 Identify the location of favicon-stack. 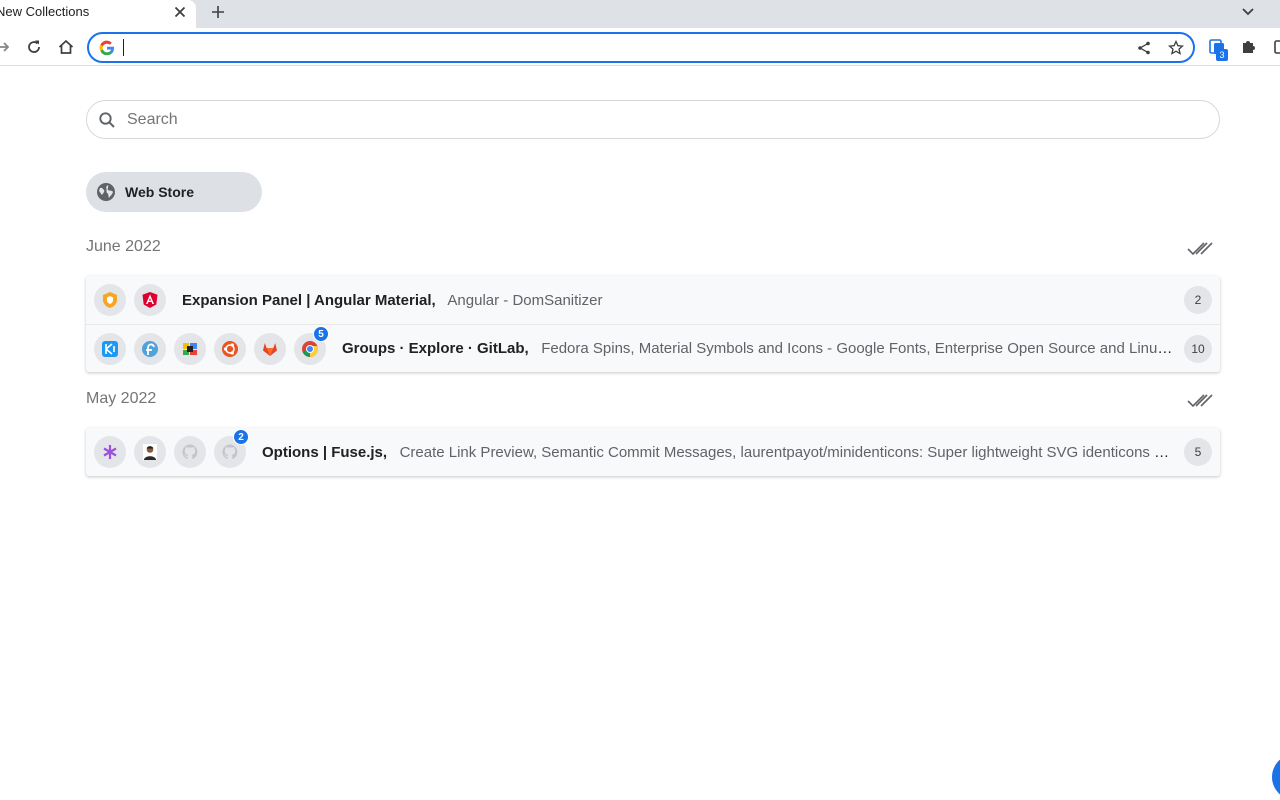
(130, 300).